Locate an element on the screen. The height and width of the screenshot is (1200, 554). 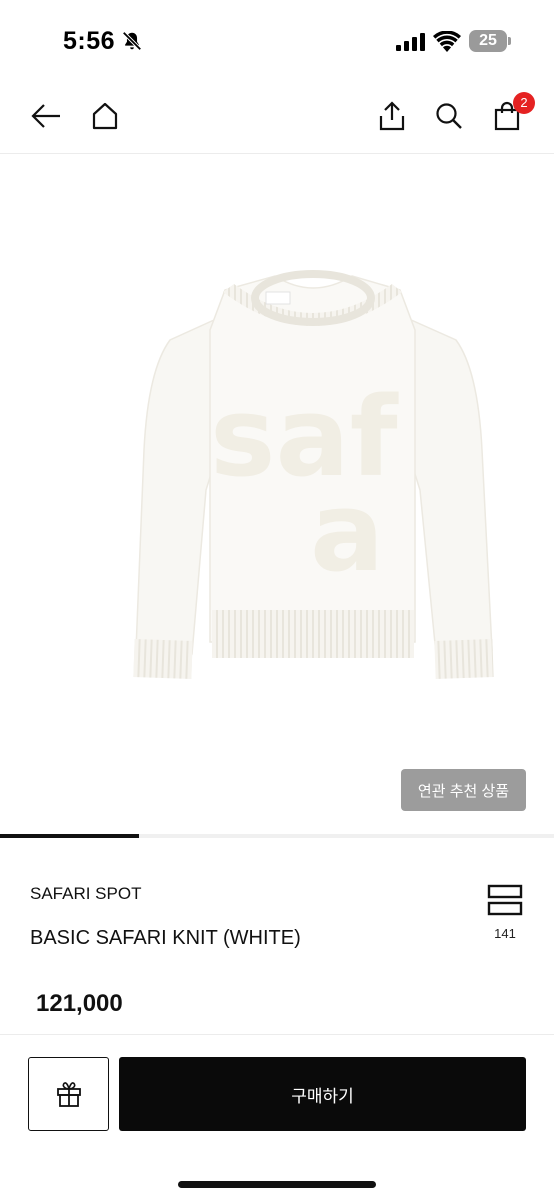
battery-icon: 25 is located at coordinates (490, 41).